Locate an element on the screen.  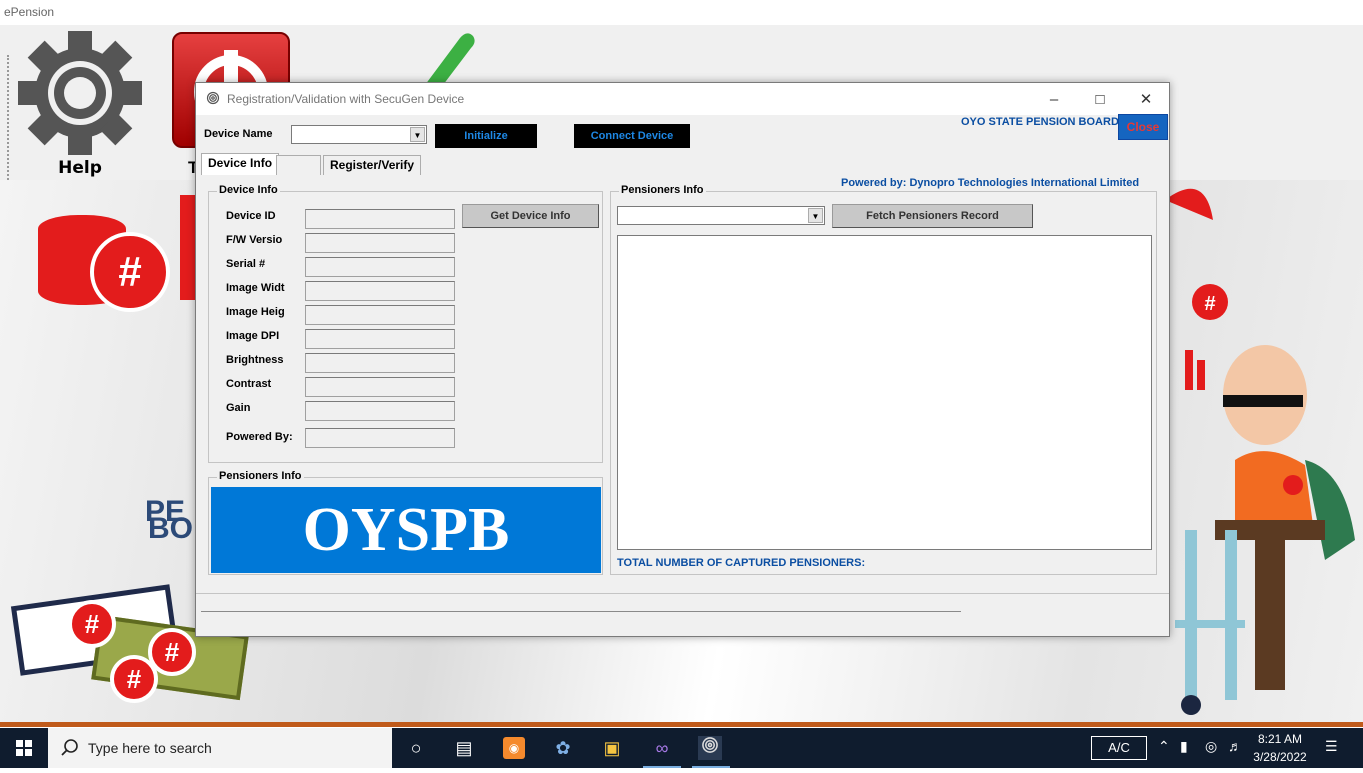
gain-label: Gain is located at coordinates (238, 408).